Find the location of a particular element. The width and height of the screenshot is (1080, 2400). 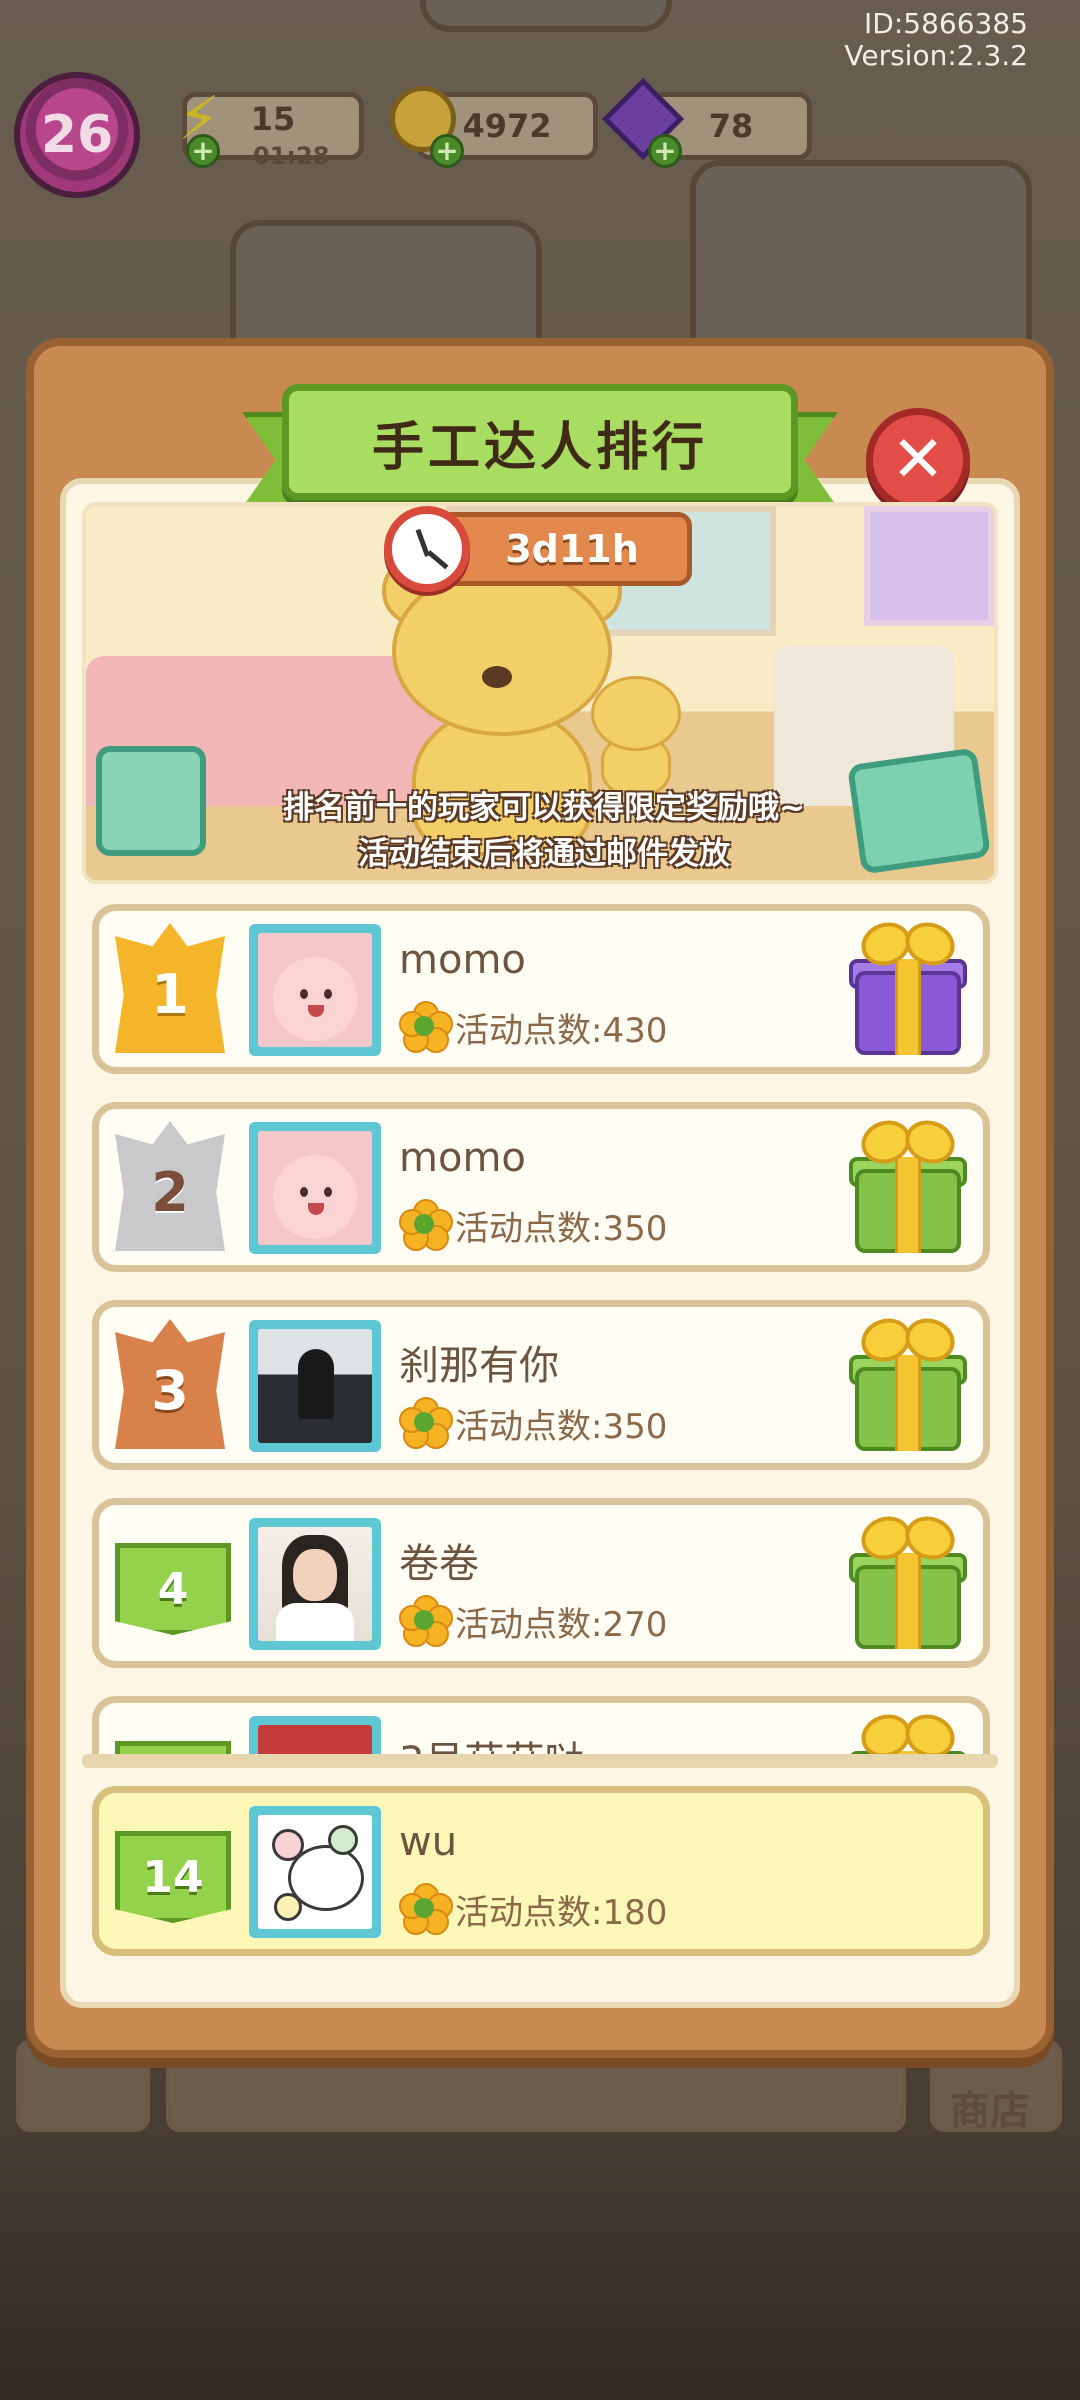

silver-crown-icon: 2 is located at coordinates (170, 1186).